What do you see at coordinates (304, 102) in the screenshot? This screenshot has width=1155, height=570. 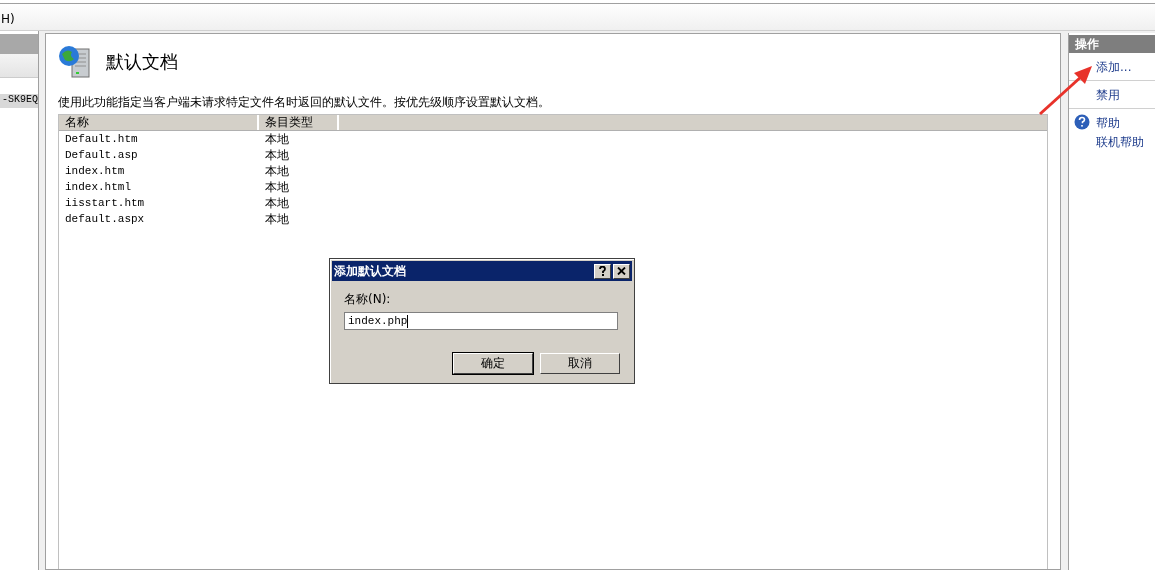 I see `description: 使用此功能指定当客户端未请求特定文件名时返回的默认文件。按优先级顺序设置默认文档。` at bounding box center [304, 102].